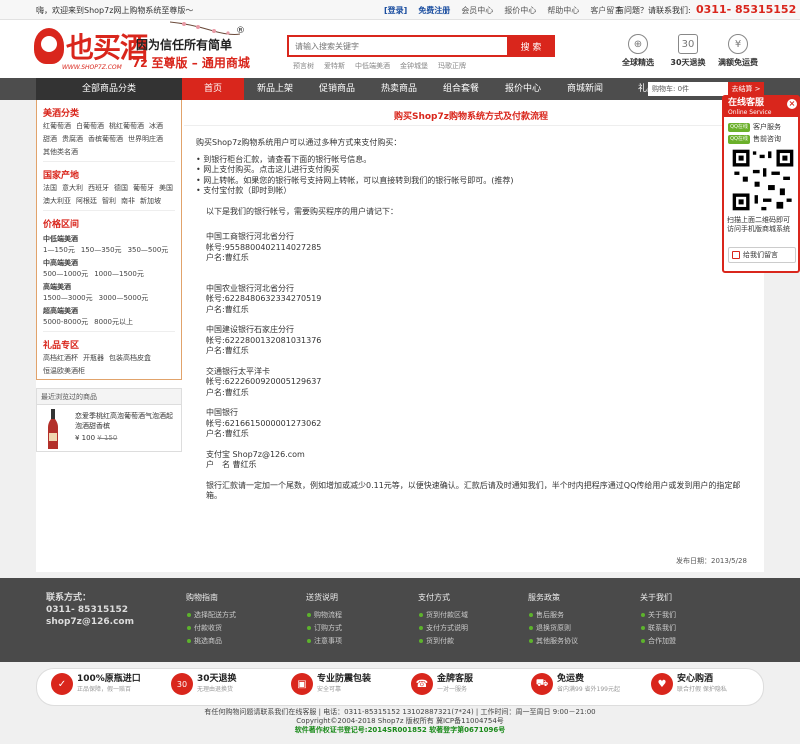 The width and height of the screenshot is (800, 744). I want to click on payment-method: 支付宝付款（即时到帐）, so click(474, 191).